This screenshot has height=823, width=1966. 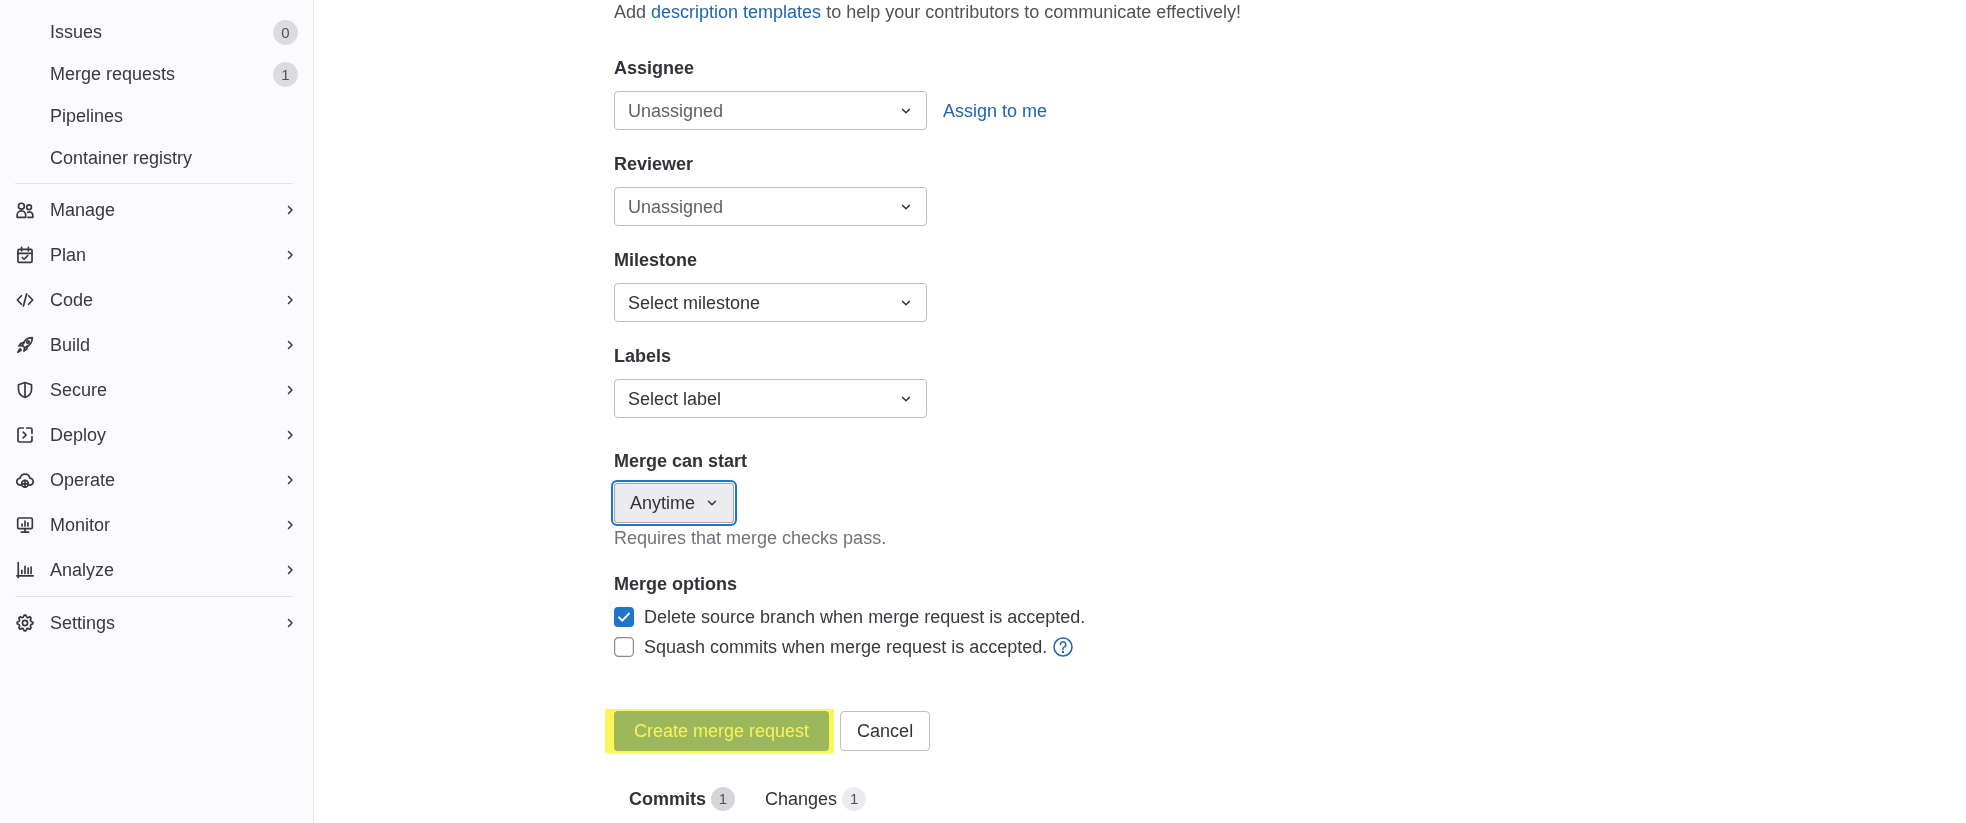 I want to click on intro-text: Add description templates to help your contributors to communicate effectively!, so click(x=928, y=12).